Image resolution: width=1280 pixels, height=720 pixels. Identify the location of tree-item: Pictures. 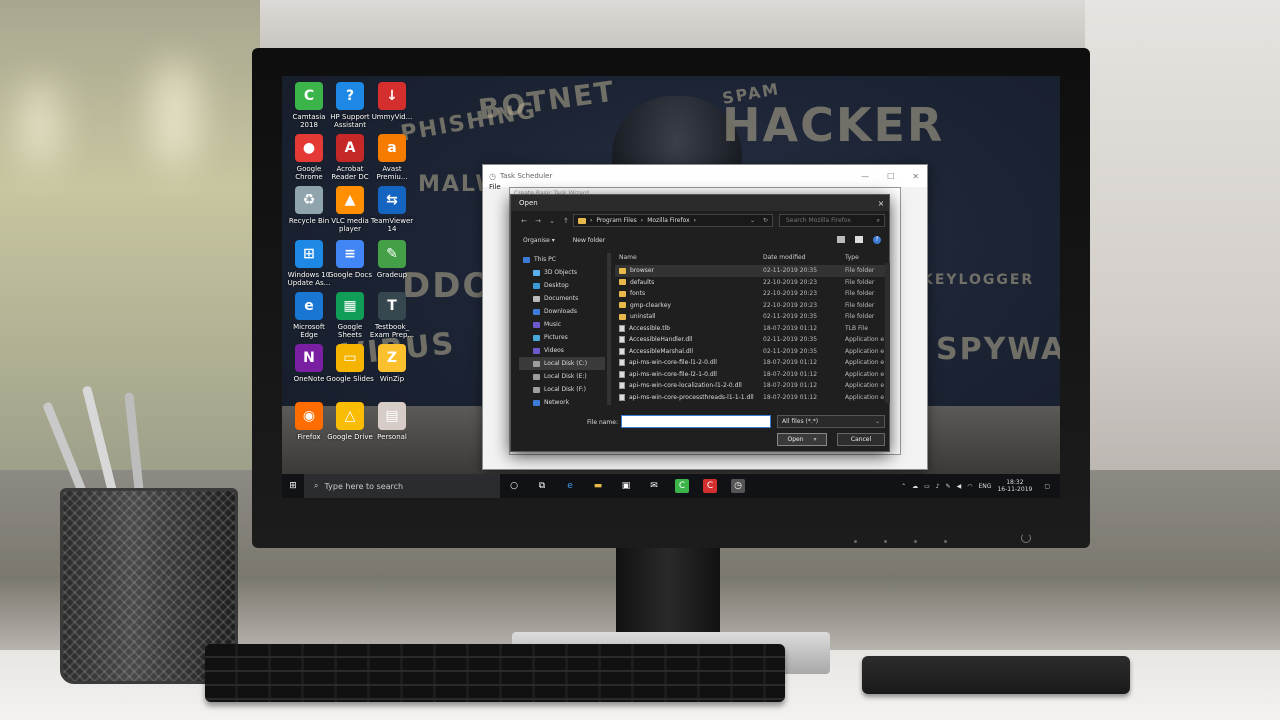
(562, 337).